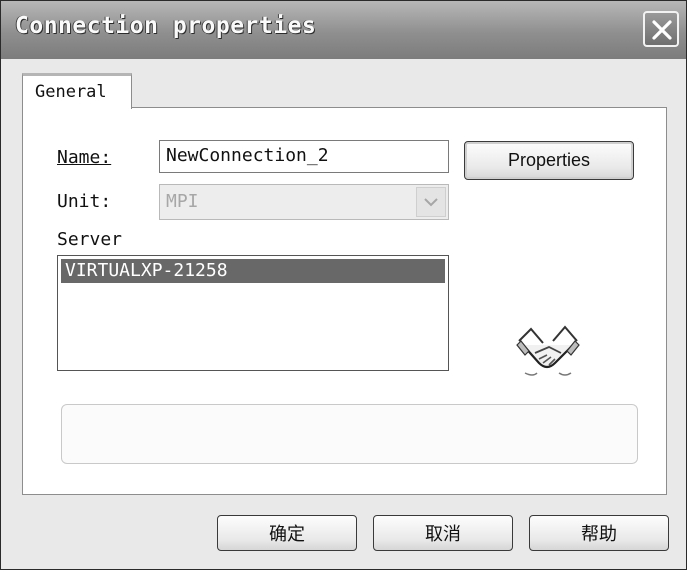 Image resolution: width=687 pixels, height=570 pixels. Describe the element at coordinates (287, 533) in the screenshot. I see `ok-button: 确定` at that location.